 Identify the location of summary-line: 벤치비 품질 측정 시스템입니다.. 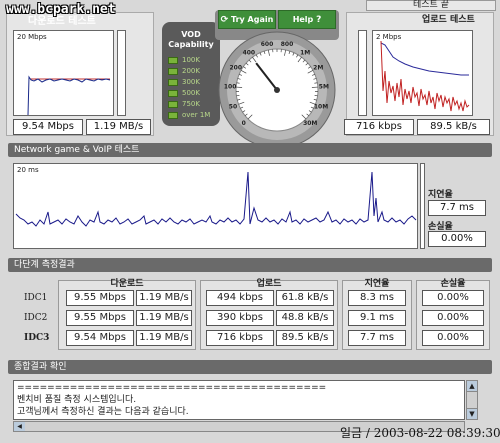
(77, 400).